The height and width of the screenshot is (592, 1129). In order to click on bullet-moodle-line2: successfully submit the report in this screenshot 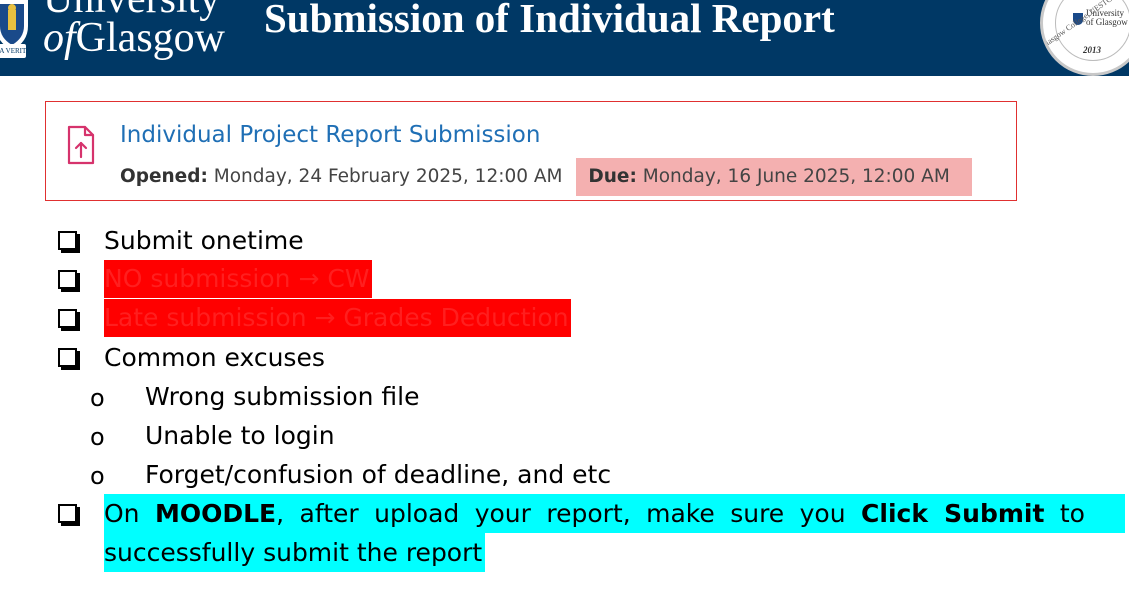, I will do `click(295, 552)`.